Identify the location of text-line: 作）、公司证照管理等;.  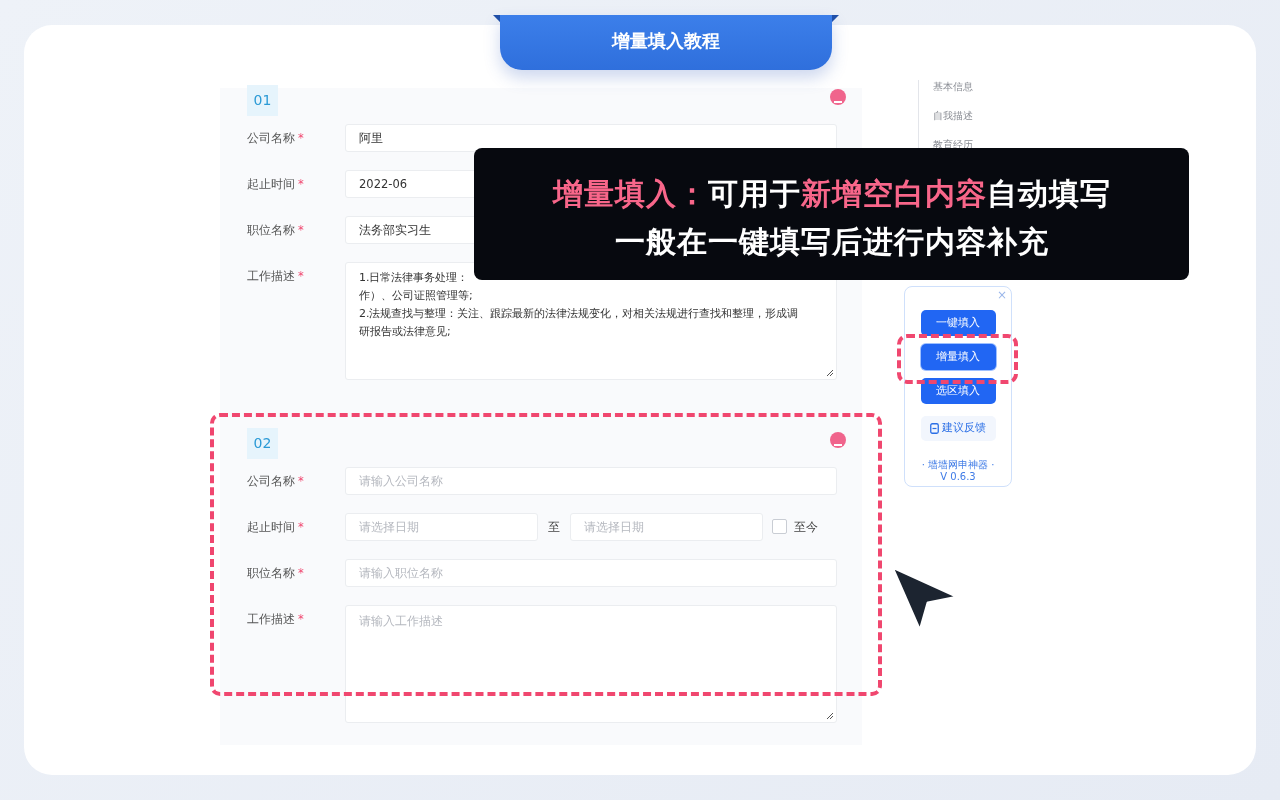
(416, 296).